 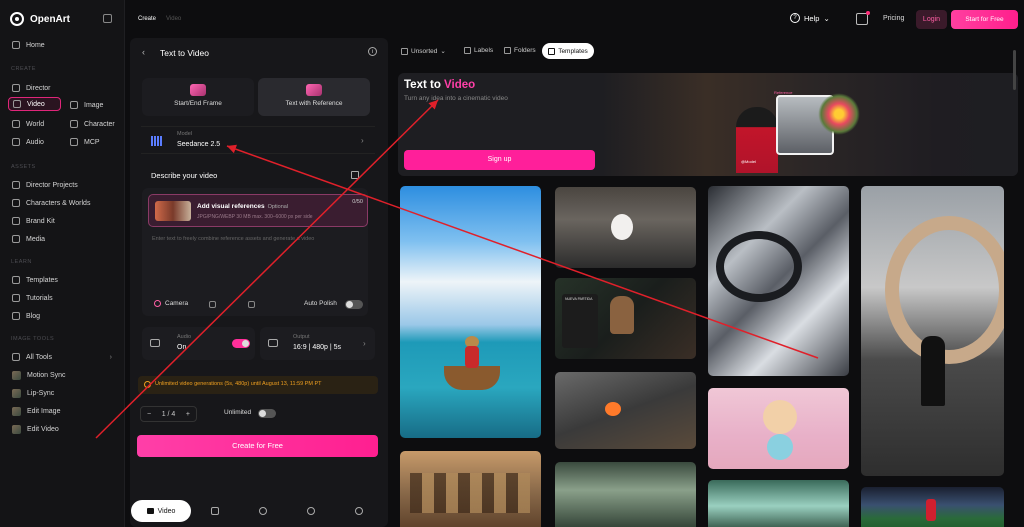 What do you see at coordinates (238, 412) in the screenshot?
I see `unlimited-label: Unlimited` at bounding box center [238, 412].